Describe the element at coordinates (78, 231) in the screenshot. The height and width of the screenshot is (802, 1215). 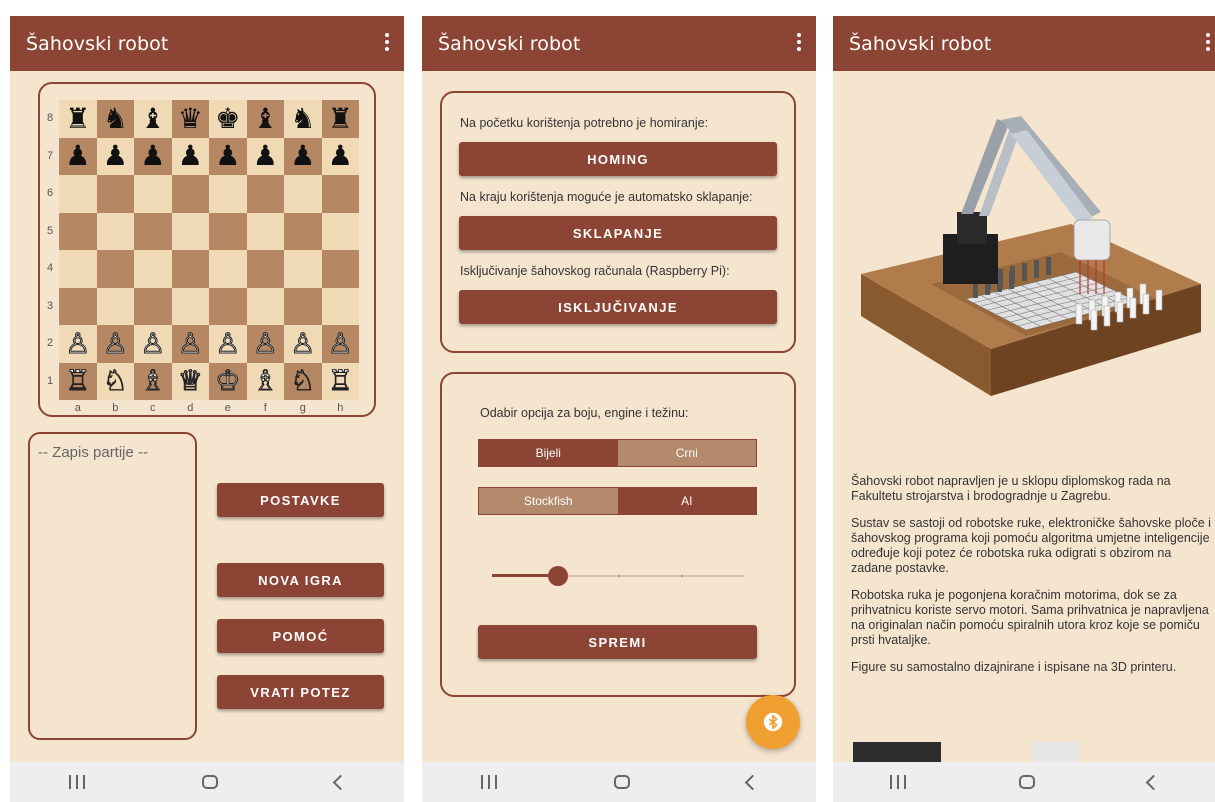
I see `chess-square-a5` at that location.